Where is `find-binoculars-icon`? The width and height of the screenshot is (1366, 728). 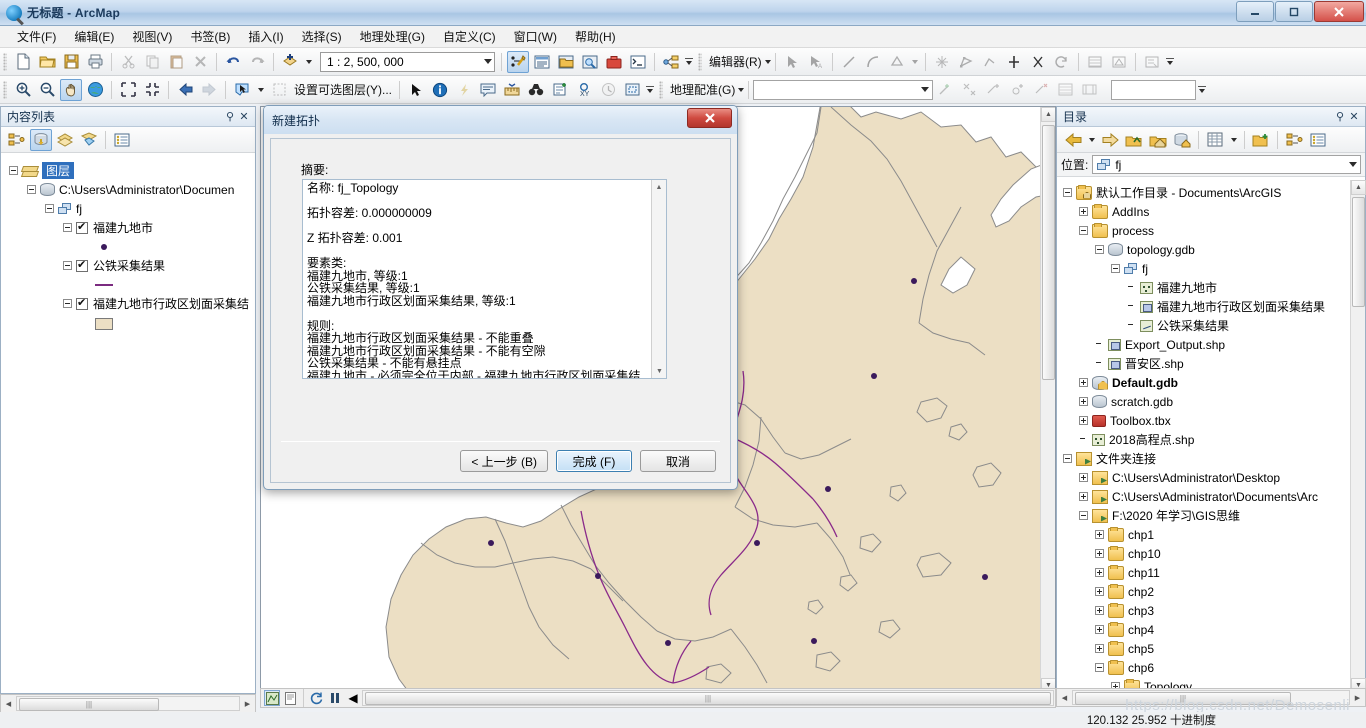
find-binoculars-icon is located at coordinates (536, 90).